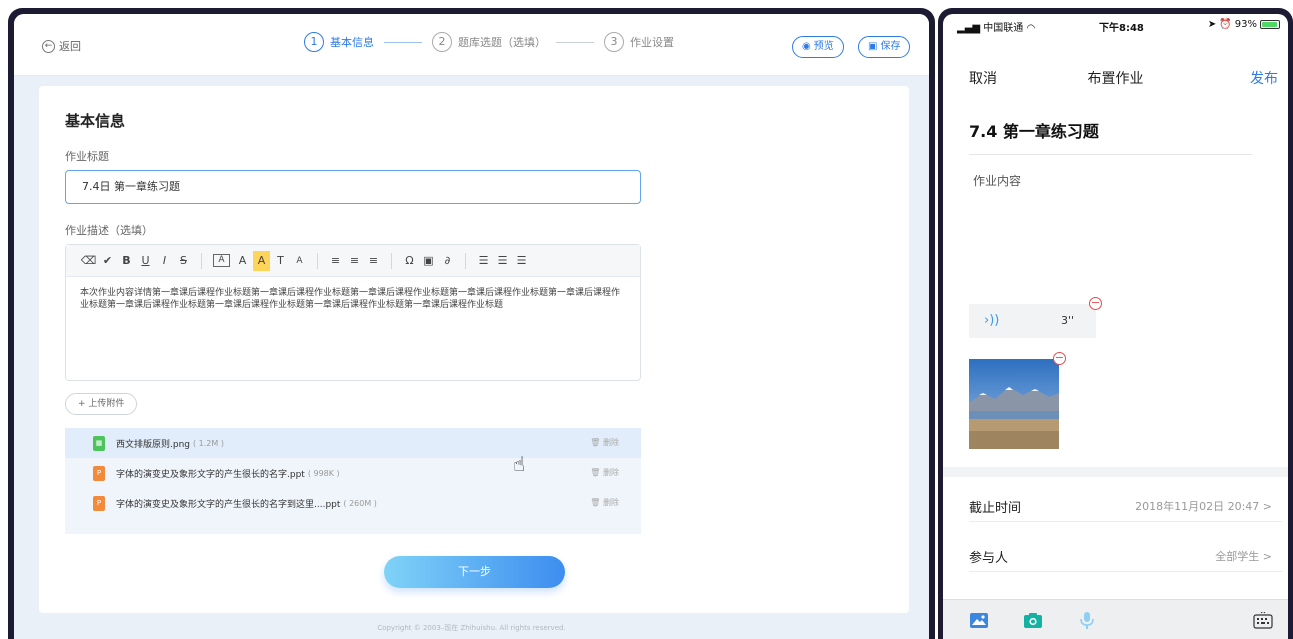 Image resolution: width=1293 pixels, height=639 pixels. I want to click on remove-photo-icon: −, so click(1059, 358).